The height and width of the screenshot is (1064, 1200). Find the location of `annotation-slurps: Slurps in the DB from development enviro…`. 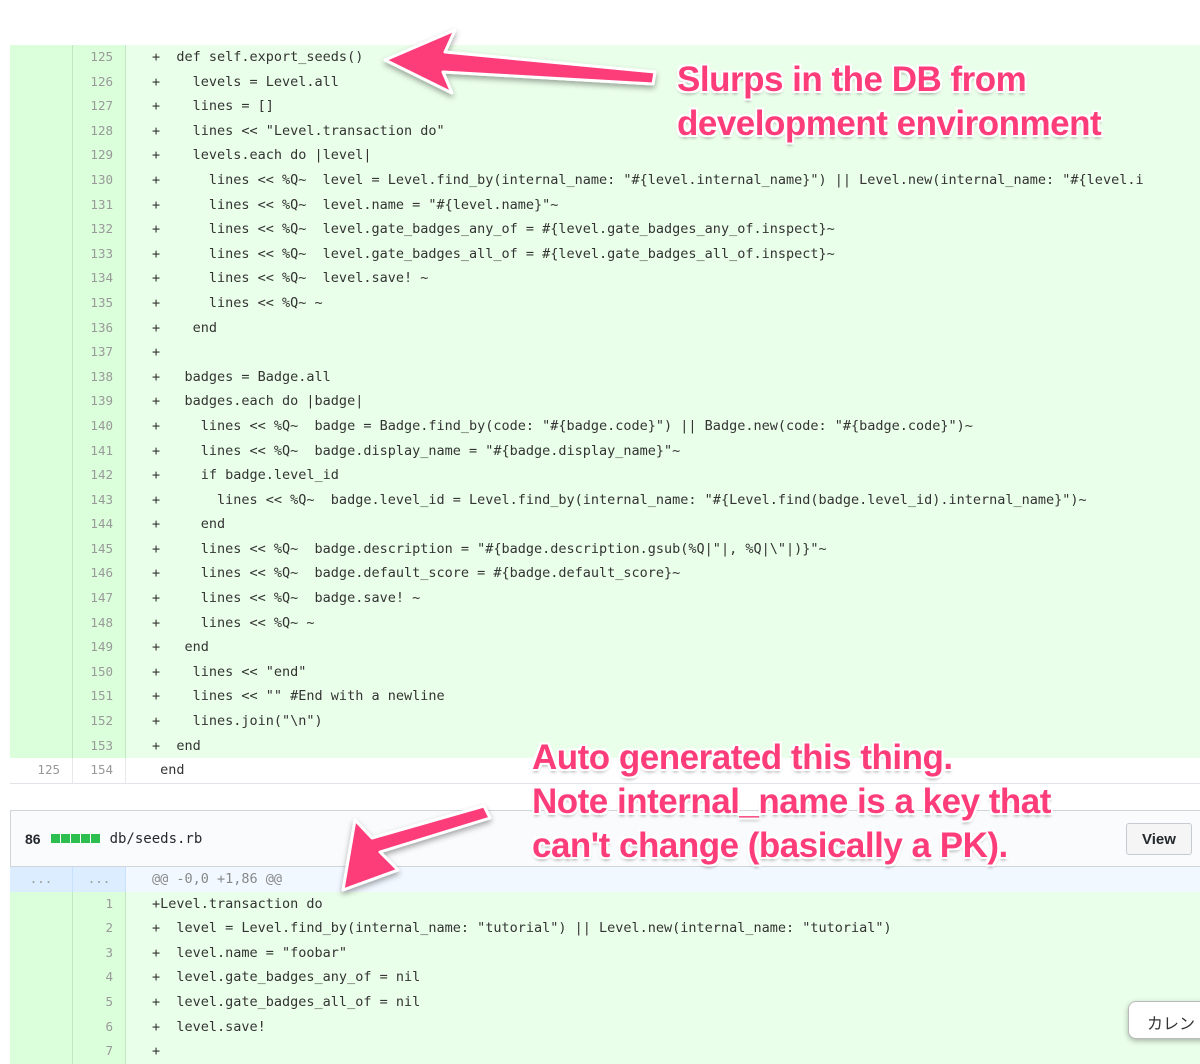

annotation-slurps: Slurps in the DB from development enviro… is located at coordinates (889, 102).